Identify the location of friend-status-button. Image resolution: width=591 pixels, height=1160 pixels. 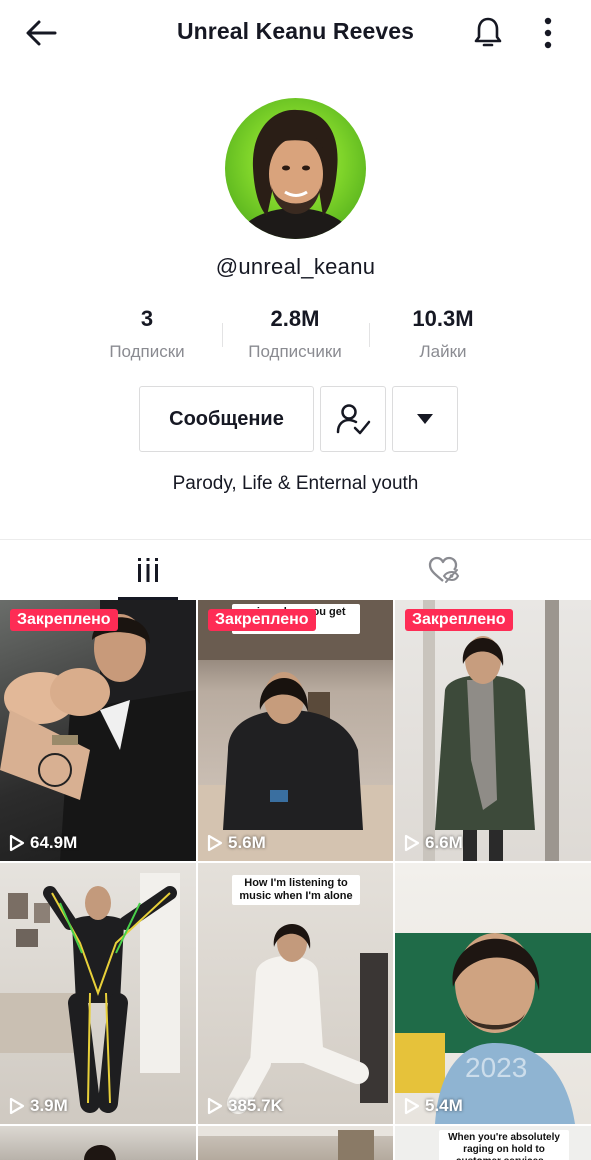
(353, 419).